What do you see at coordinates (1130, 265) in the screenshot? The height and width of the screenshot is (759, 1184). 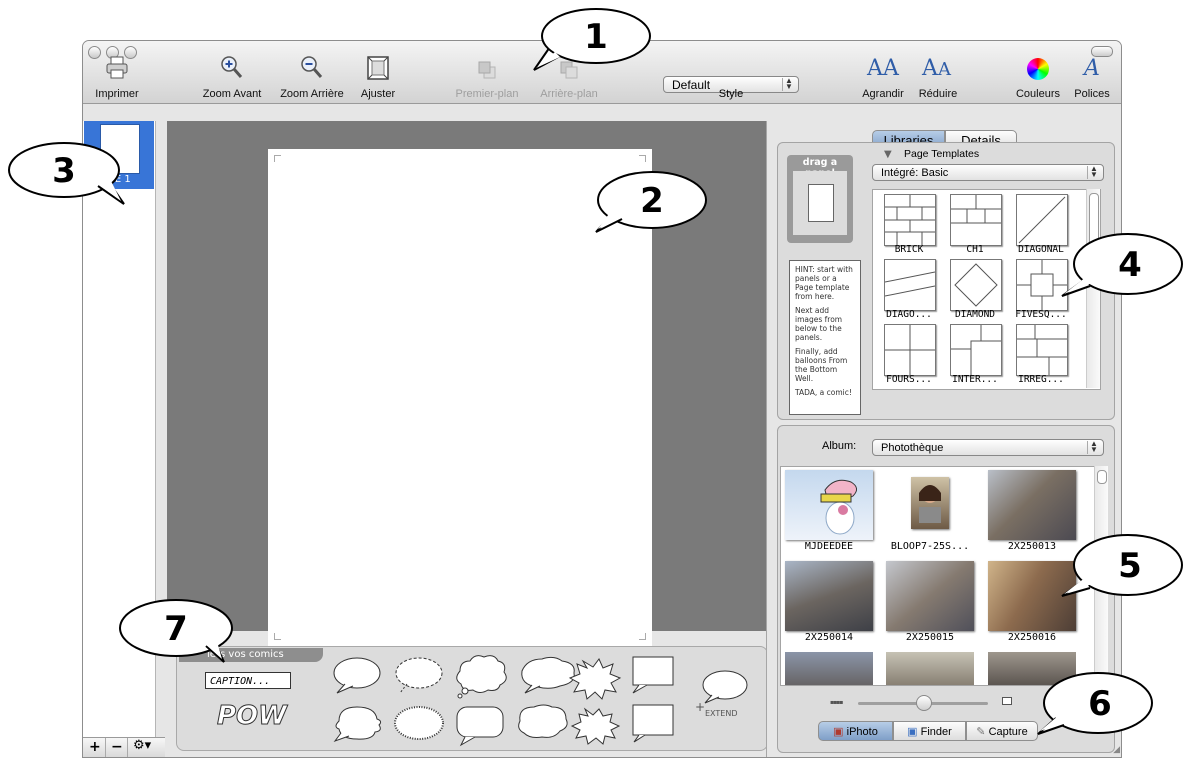 I see `callout-number: 4` at bounding box center [1130, 265].